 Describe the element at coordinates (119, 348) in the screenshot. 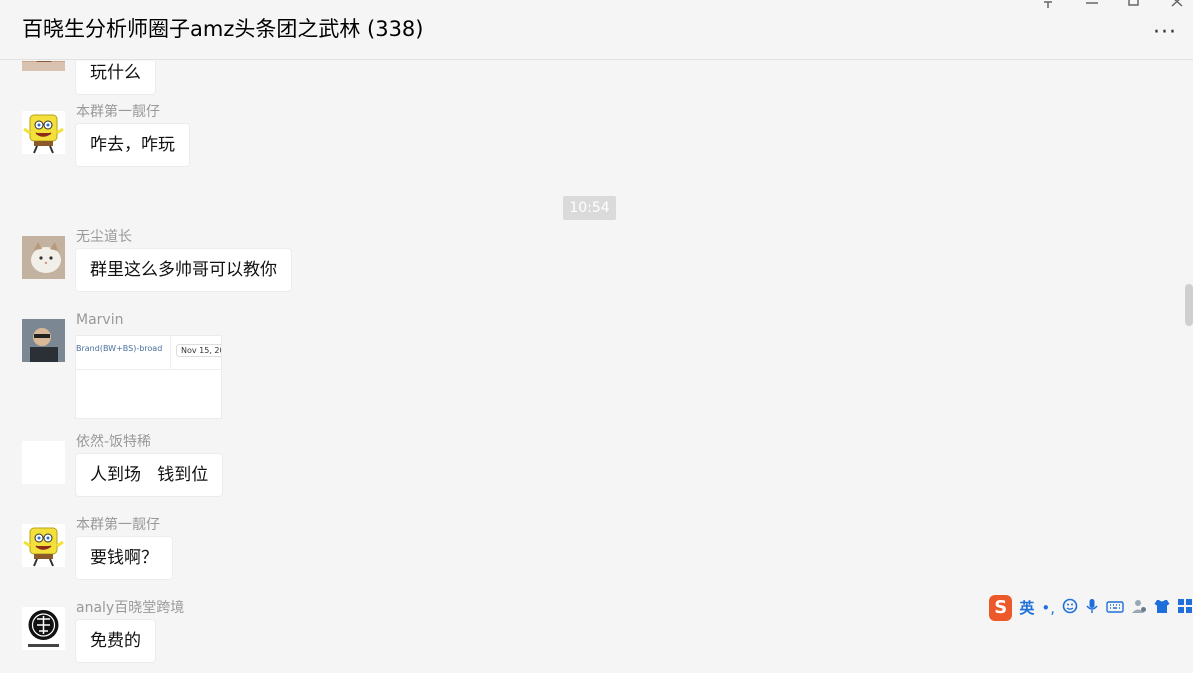

I see `image-caption: Brand(BW+BS)-broad` at that location.